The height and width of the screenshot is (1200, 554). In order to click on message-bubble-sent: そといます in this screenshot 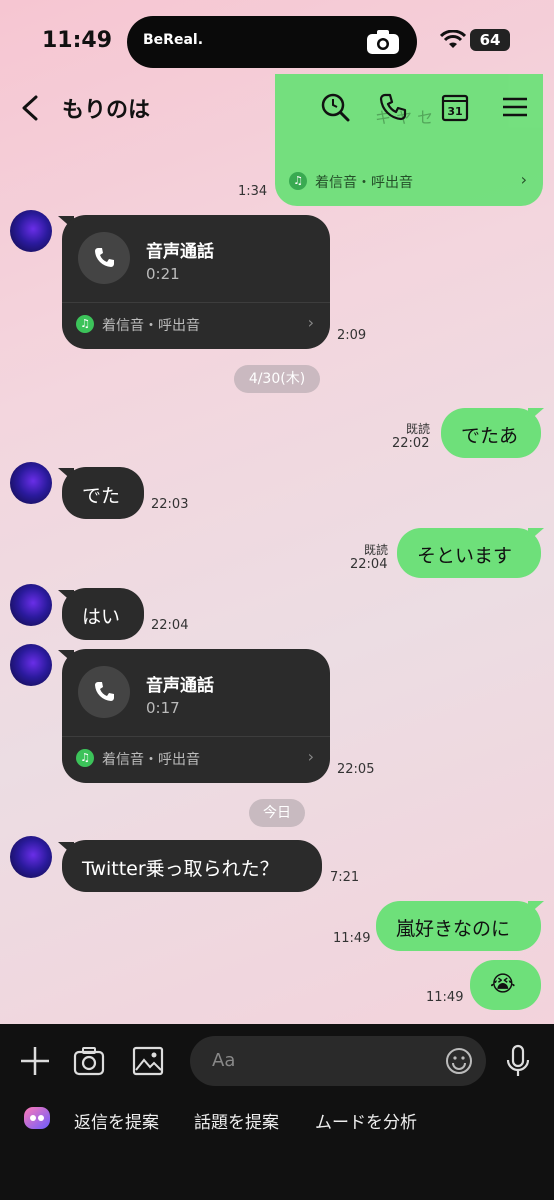, I will do `click(469, 553)`.